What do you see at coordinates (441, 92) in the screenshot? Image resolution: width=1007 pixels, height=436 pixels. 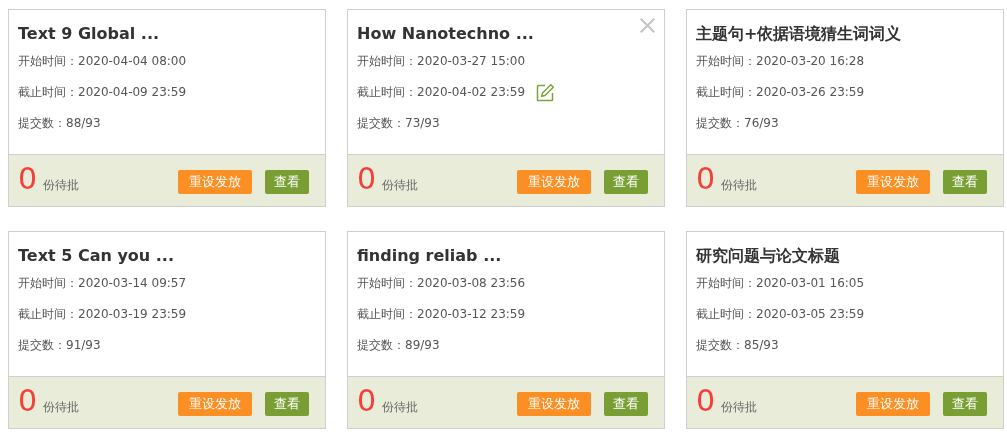 I see `deadline-time: 截止时间：2020-04-02 23:59` at bounding box center [441, 92].